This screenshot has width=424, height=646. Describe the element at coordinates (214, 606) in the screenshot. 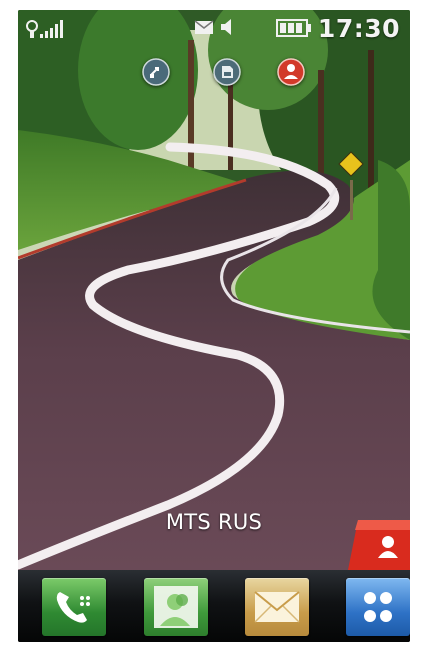

I see `dock` at that location.